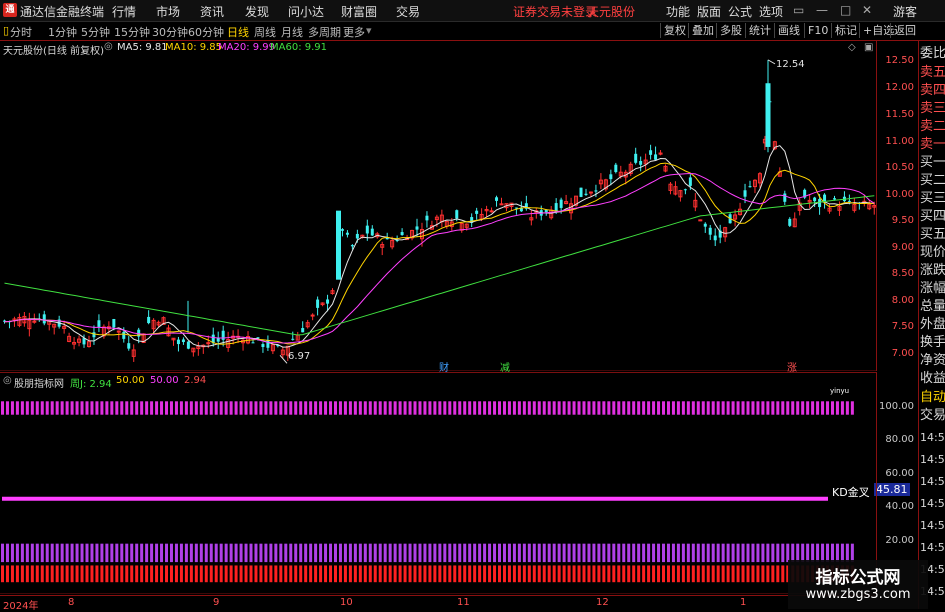 This screenshot has width=945, height=612. Describe the element at coordinates (238, 32) in the screenshot. I see `period-daily: 日线` at that location.